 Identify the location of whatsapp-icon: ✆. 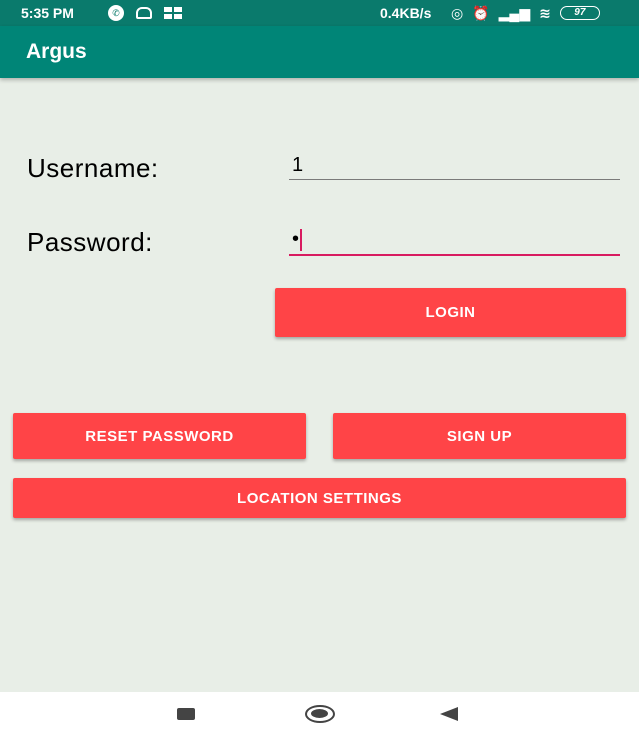
(116, 13).